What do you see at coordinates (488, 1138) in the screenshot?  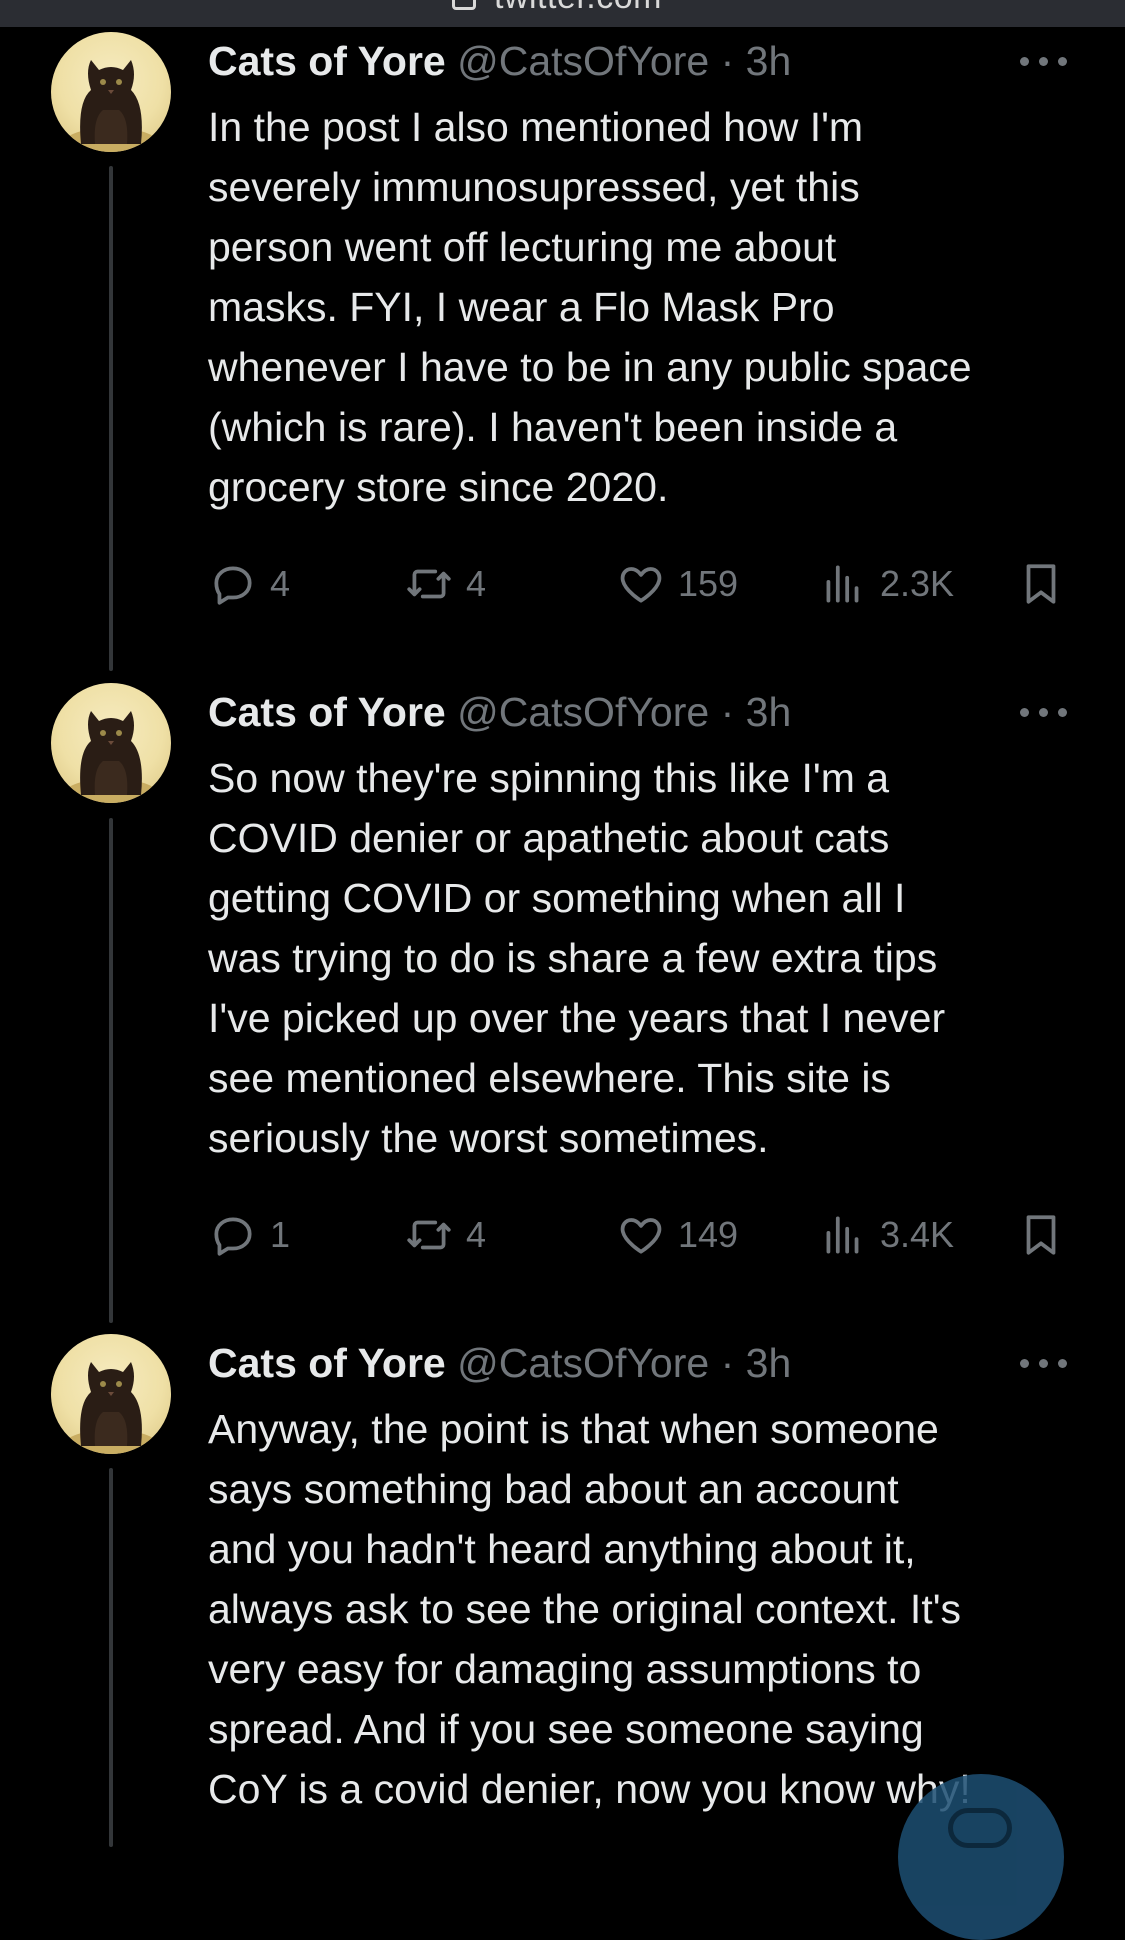 I see `tweet-text-line: seriously the worst sometimes.` at bounding box center [488, 1138].